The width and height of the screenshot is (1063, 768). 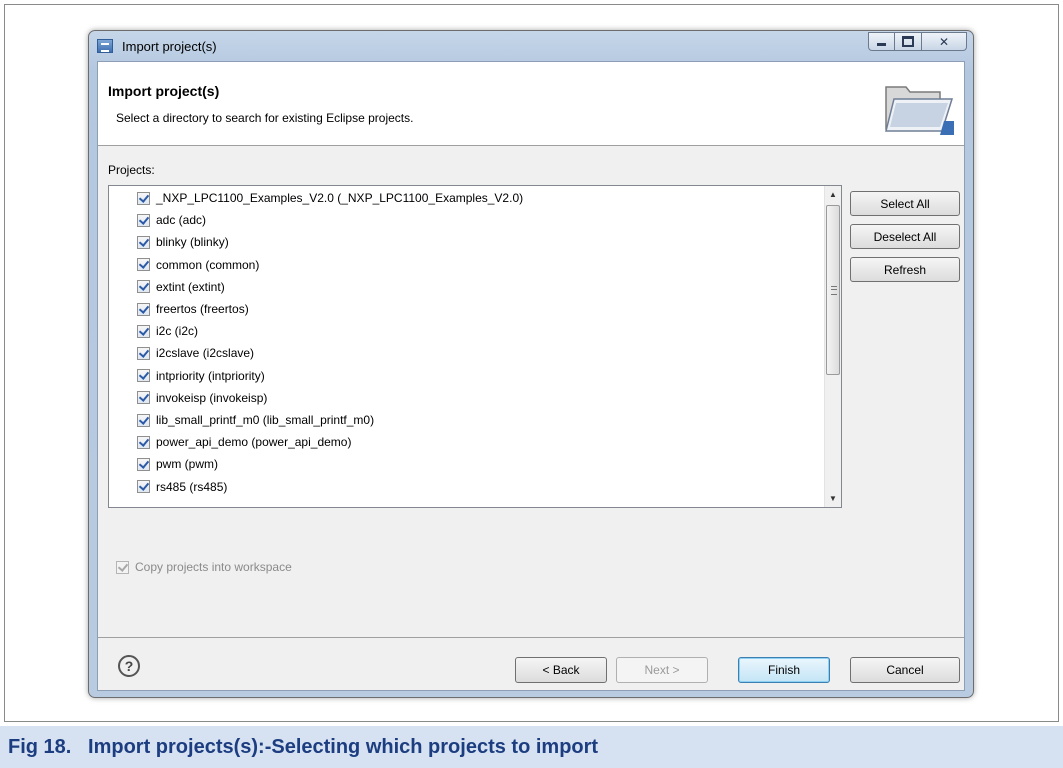 What do you see at coordinates (190, 286) in the screenshot?
I see `project-label: extint (extint)` at bounding box center [190, 286].